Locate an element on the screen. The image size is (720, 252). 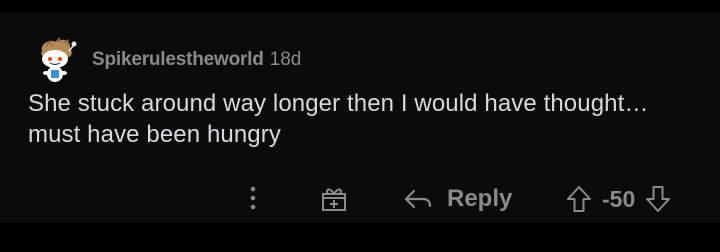
vote-score: -50 is located at coordinates (619, 198).